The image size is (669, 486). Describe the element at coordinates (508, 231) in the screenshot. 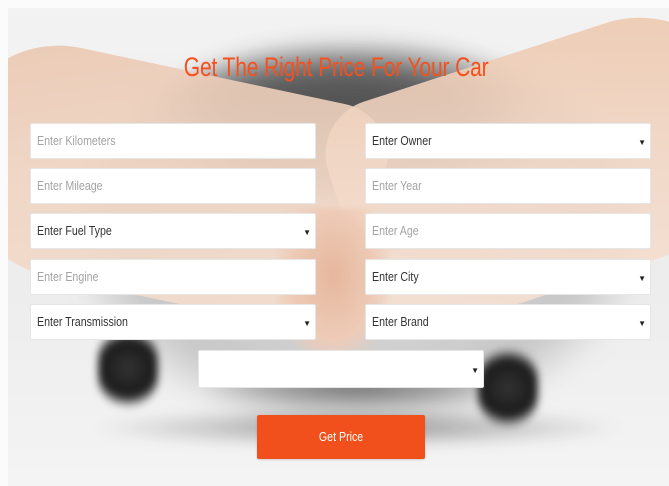

I see `age-input: Enter Age` at that location.